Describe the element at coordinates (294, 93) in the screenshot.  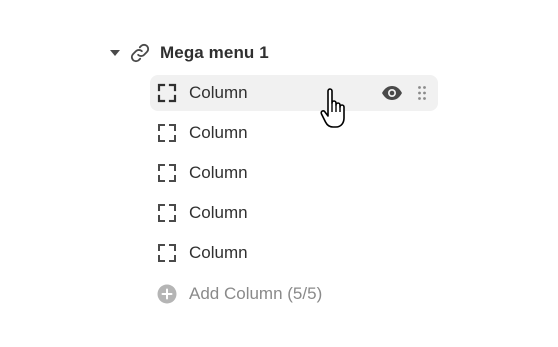
I see `list-item-column-1: Column` at that location.